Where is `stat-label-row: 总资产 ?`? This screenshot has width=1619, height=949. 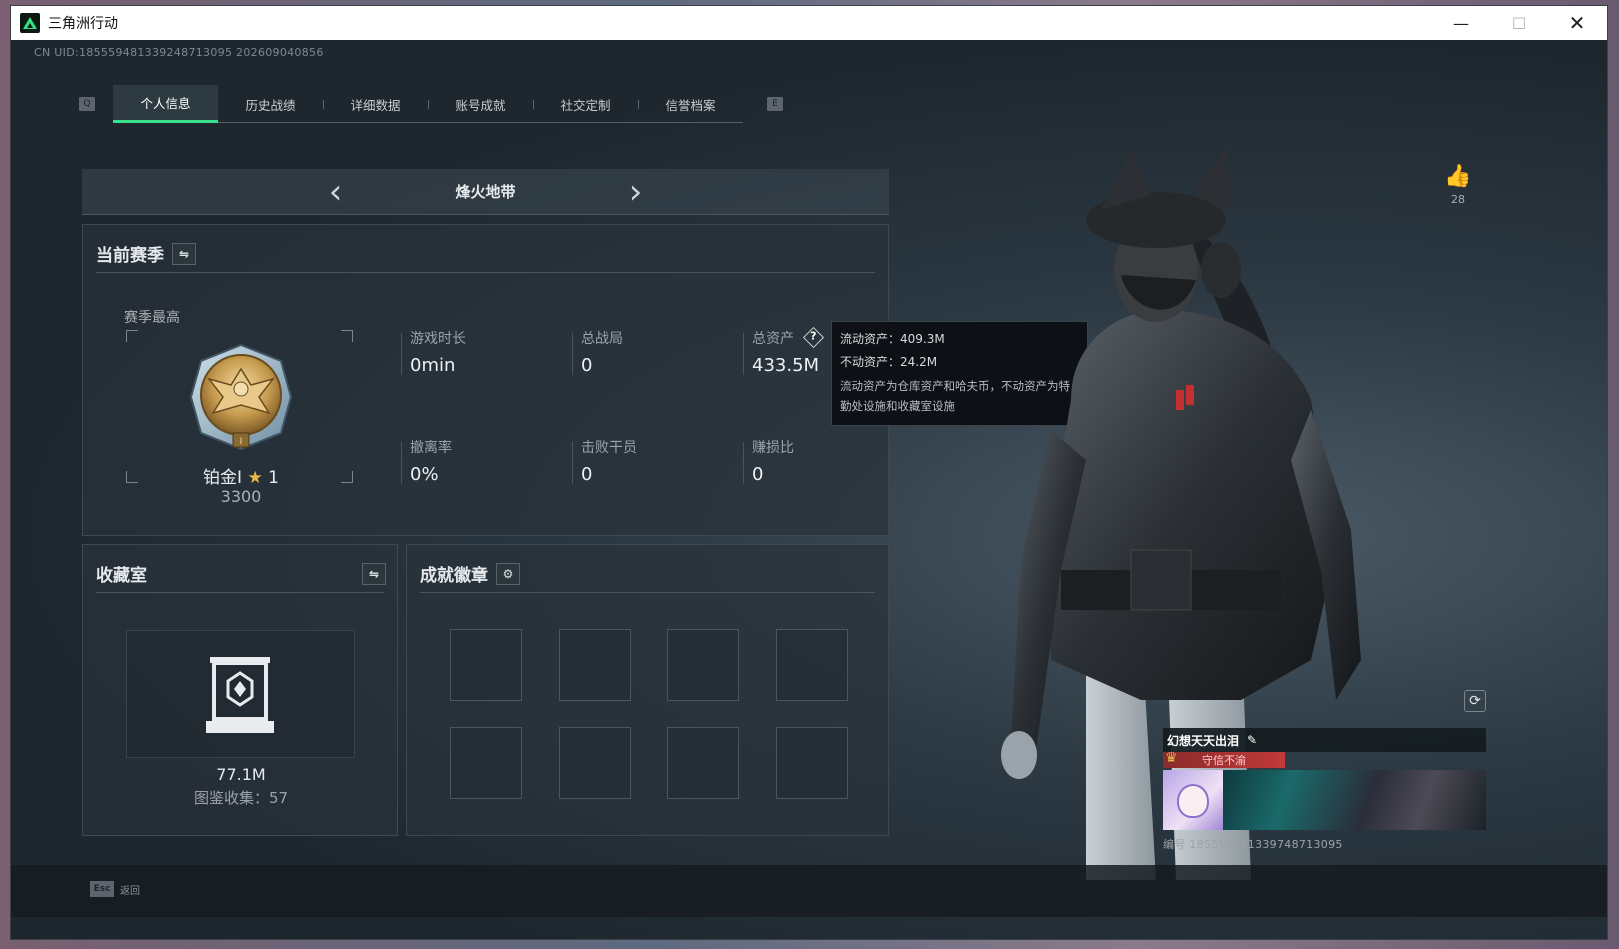 stat-label-row: 总资产 ? is located at coordinates (788, 337).